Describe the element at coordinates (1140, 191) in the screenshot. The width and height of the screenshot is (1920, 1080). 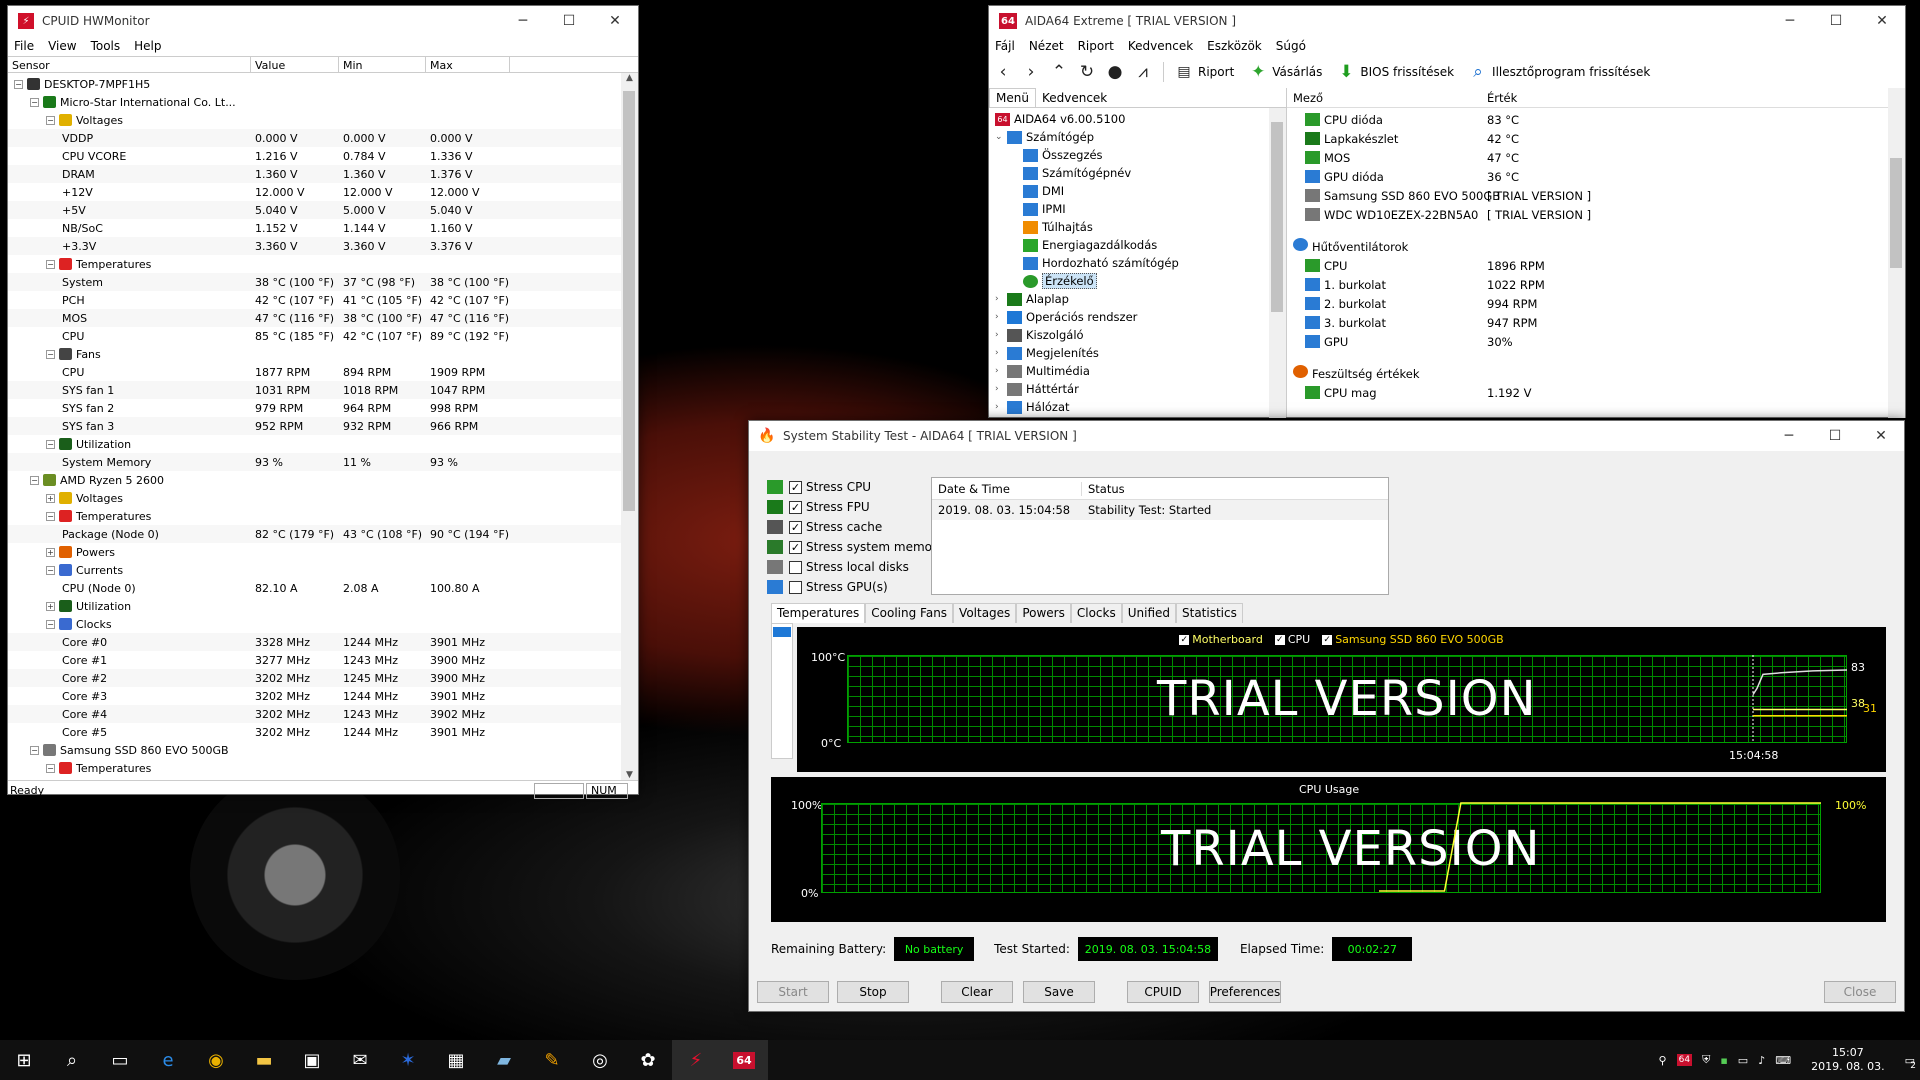
I see `nav-item-dmi: DMI` at that location.